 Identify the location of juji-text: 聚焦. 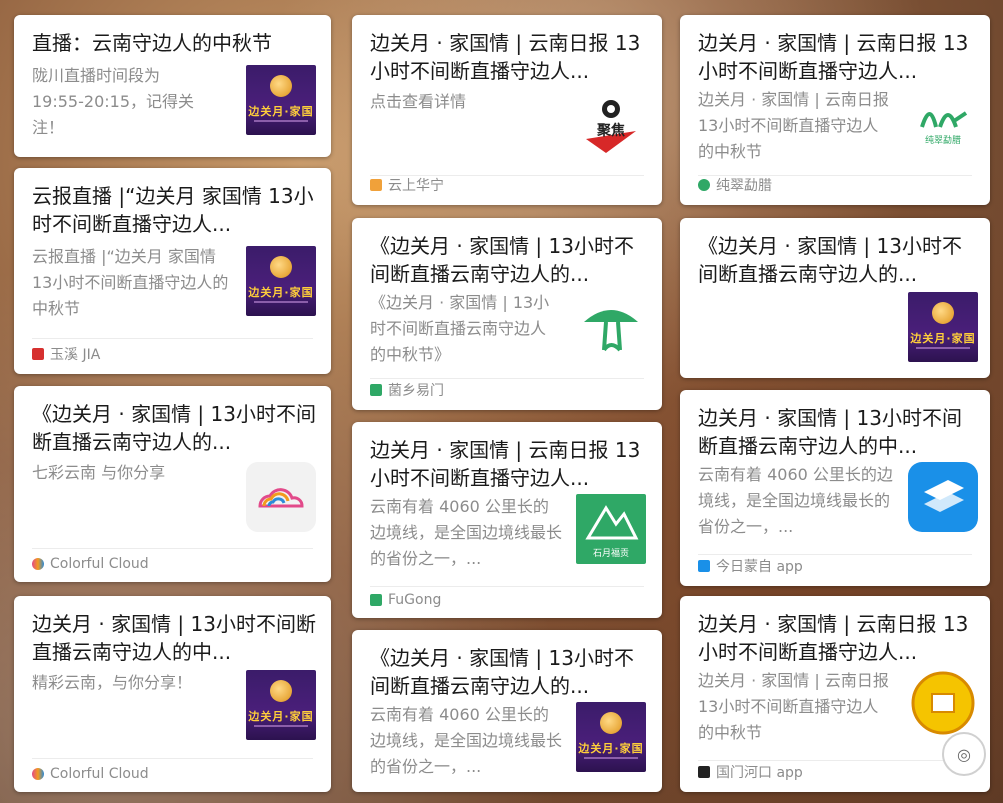
(610, 130).